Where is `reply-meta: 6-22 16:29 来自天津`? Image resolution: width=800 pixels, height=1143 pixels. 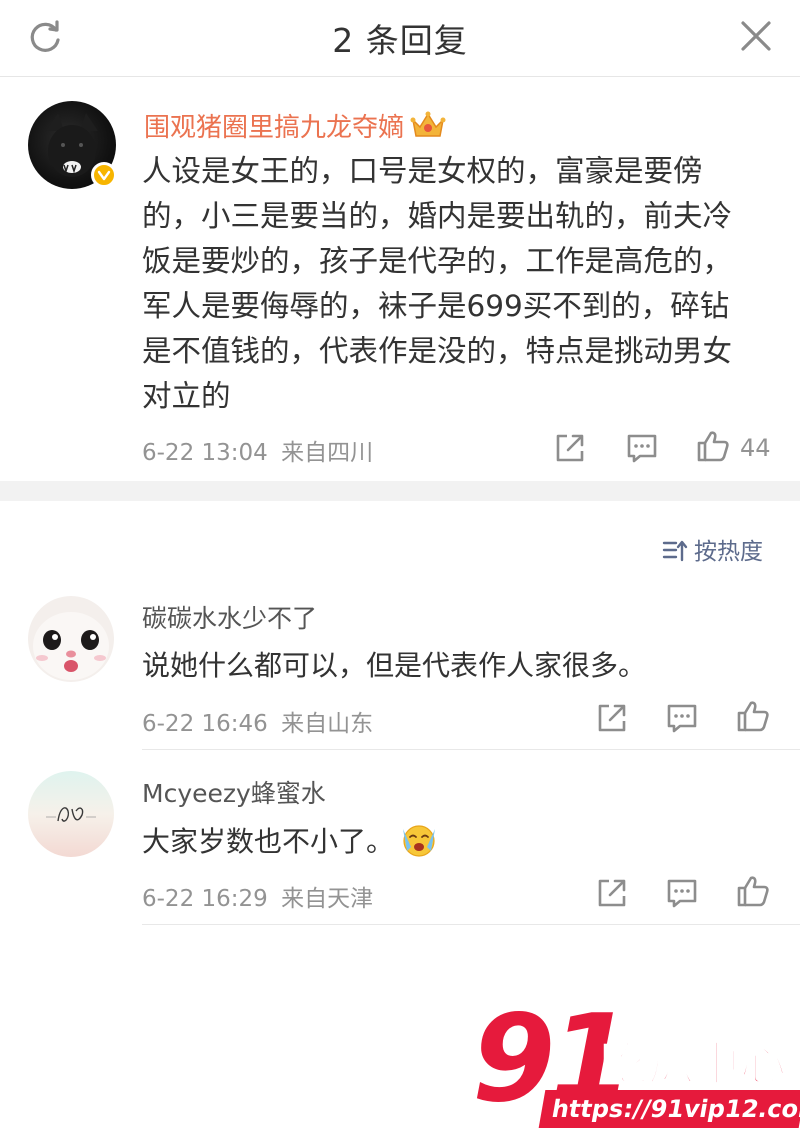 reply-meta: 6-22 16:29 来自天津 is located at coordinates (257, 896).